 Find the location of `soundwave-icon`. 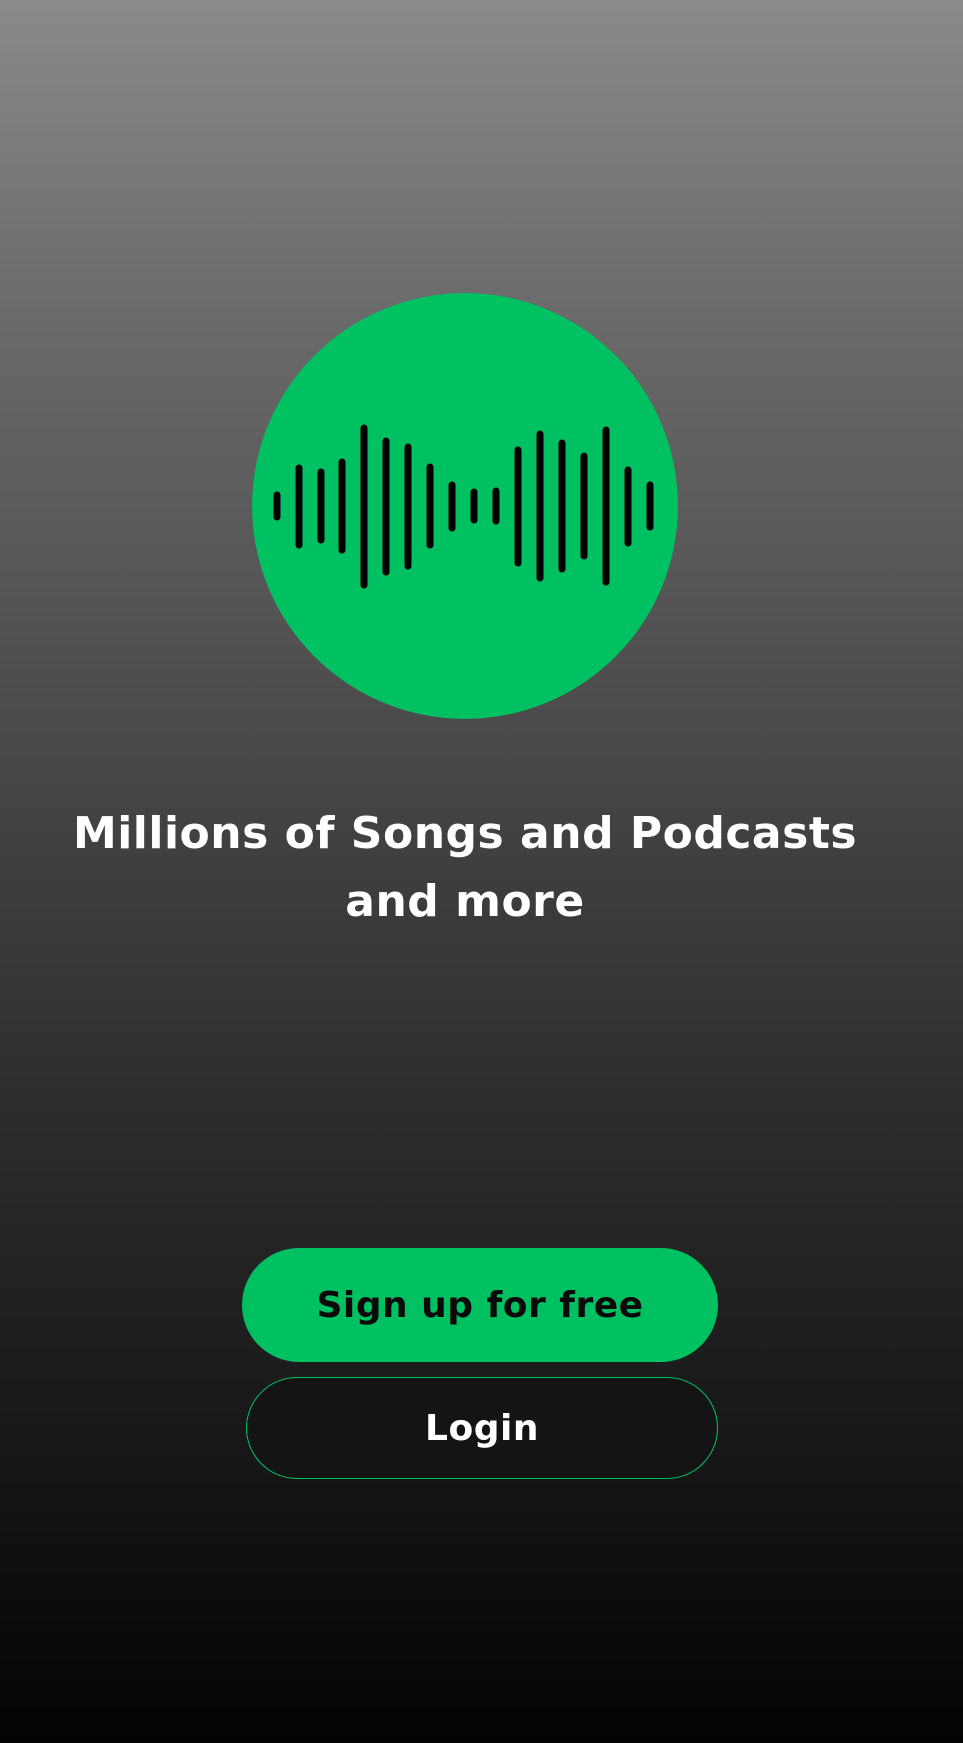

soundwave-icon is located at coordinates (465, 506).